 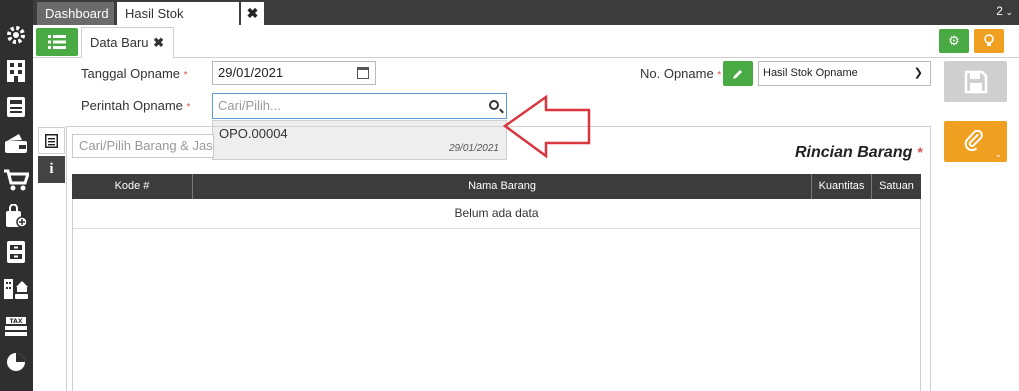 What do you see at coordinates (681, 73) in the screenshot?
I see `no-opname-label: No. Opname *` at bounding box center [681, 73].